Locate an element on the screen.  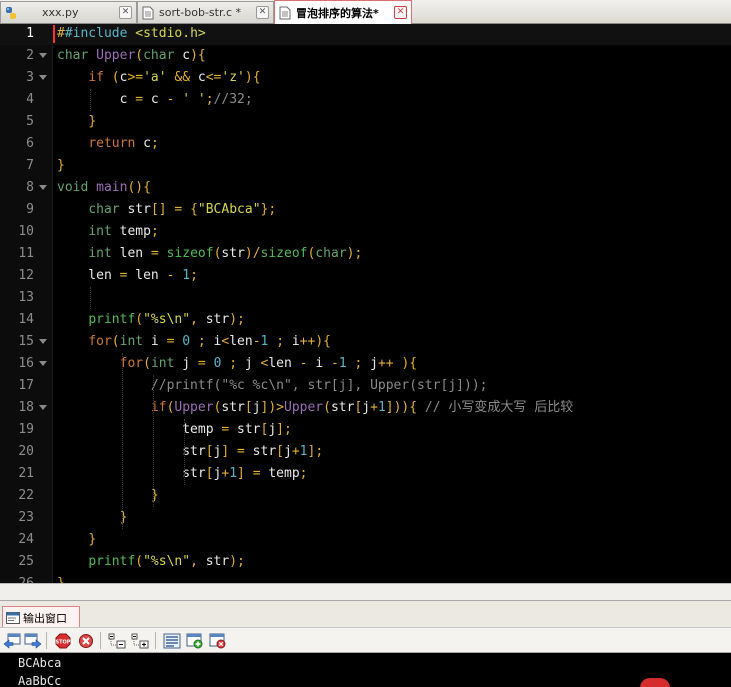
tab-output-window: 输出窗口 is located at coordinates (41, 617).